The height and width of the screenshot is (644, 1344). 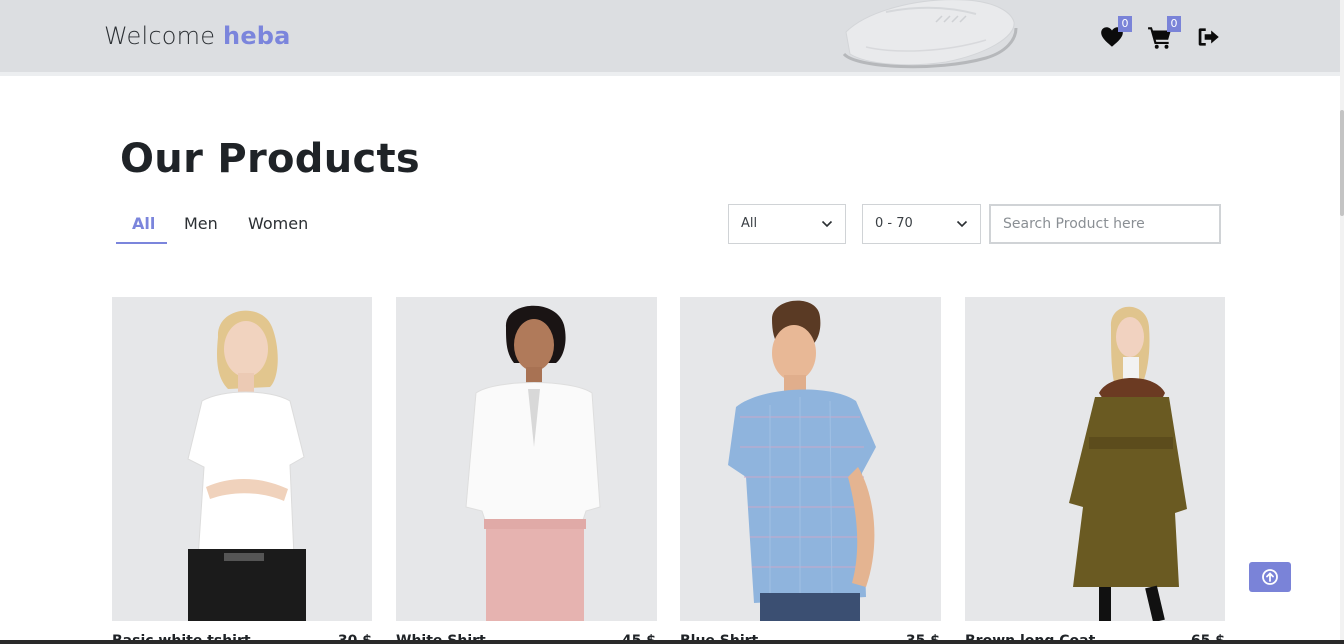 I want to click on tab-women: Women, so click(x=278, y=223).